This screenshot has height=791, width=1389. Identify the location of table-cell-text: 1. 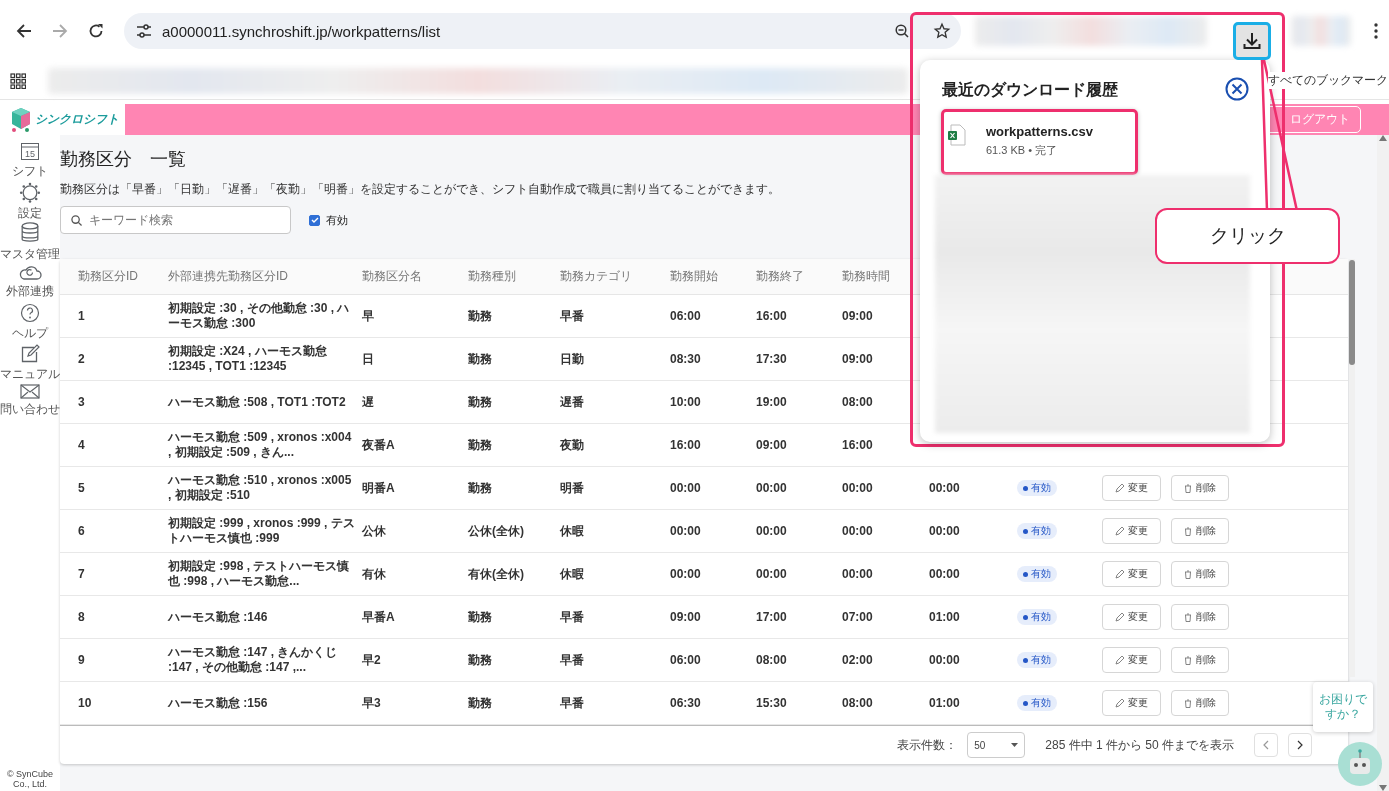
(82, 316).